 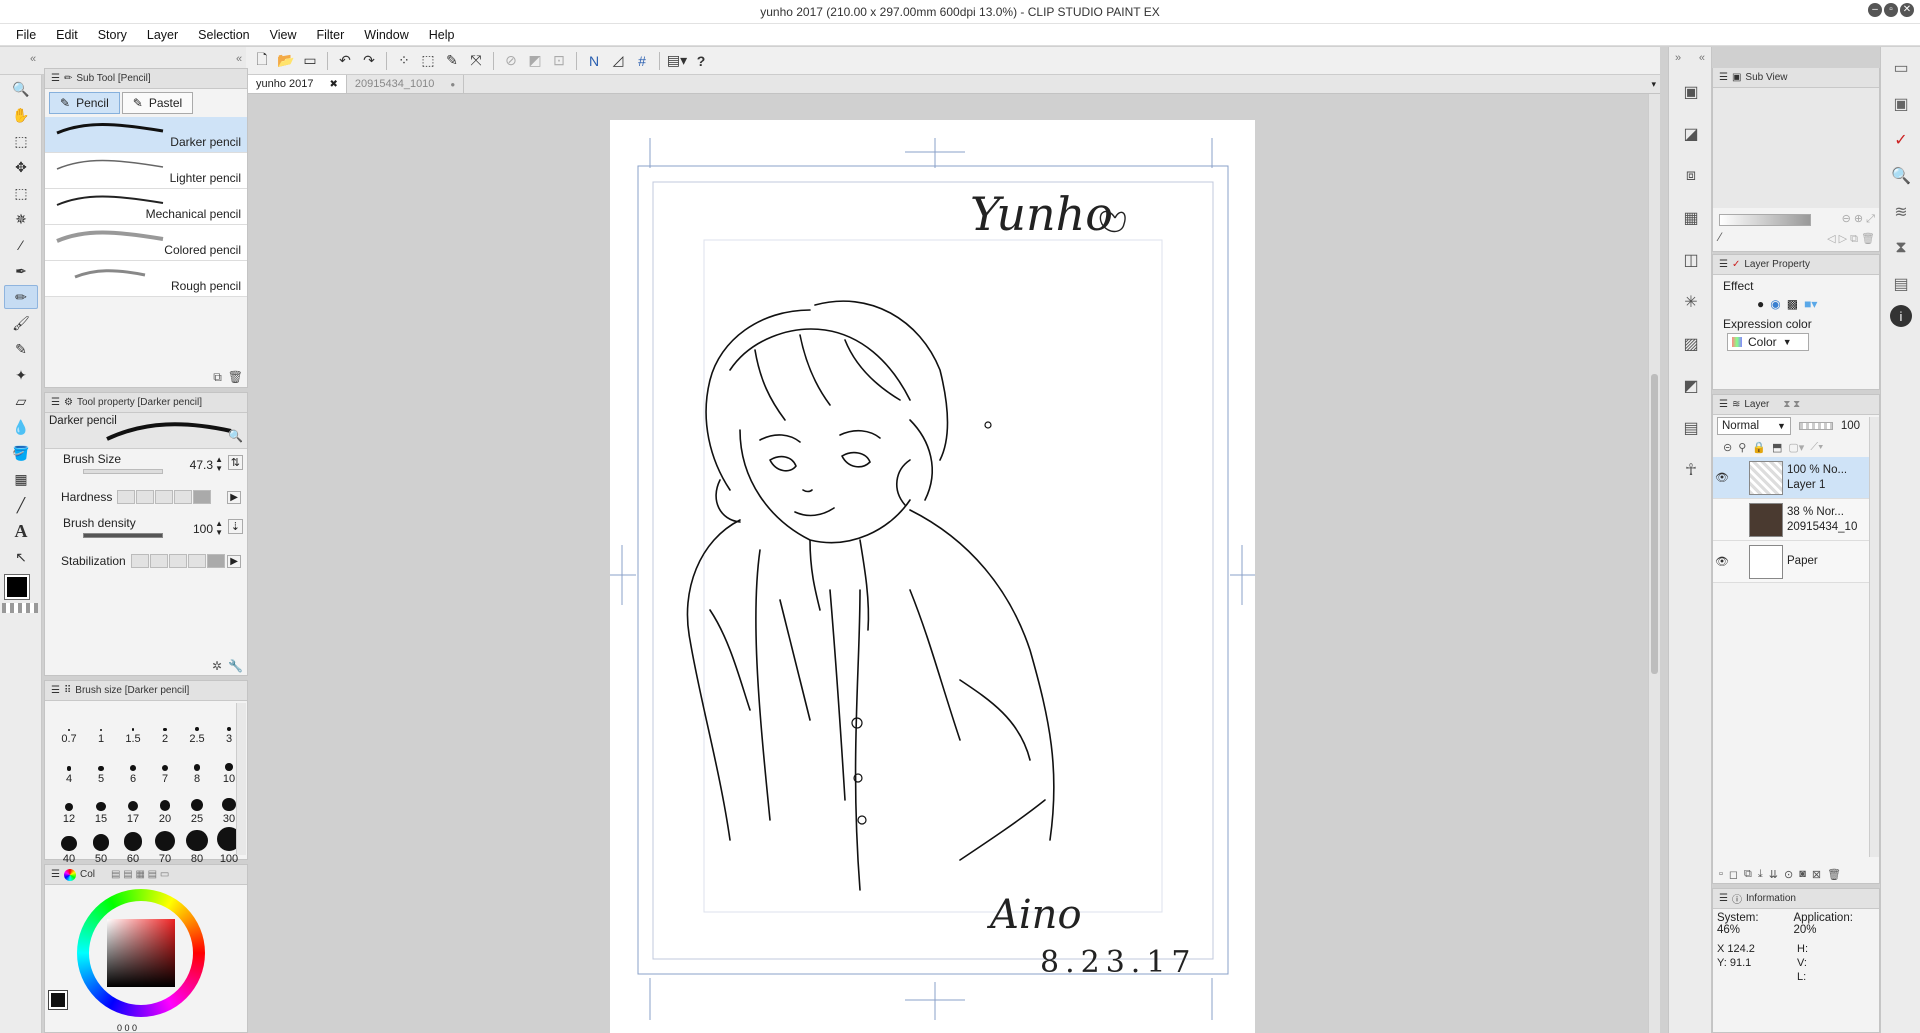 I want to click on brush-mechanical-pencil: Mechanical pencil, so click(x=146, y=207).